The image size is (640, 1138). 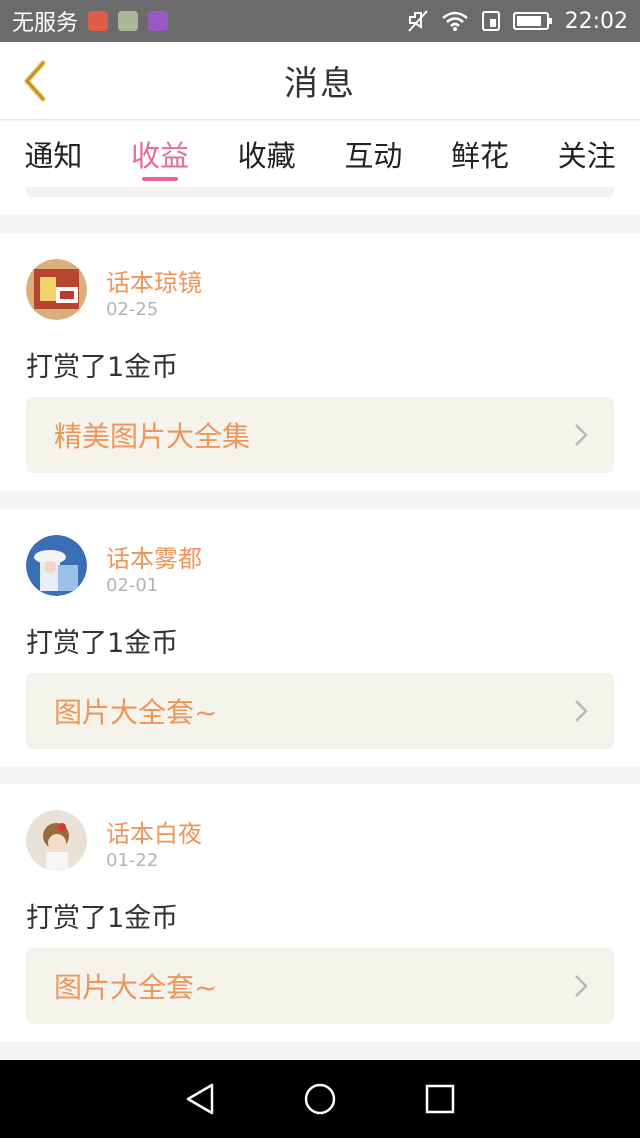 I want to click on tab-following: 关注, so click(x=586, y=154).